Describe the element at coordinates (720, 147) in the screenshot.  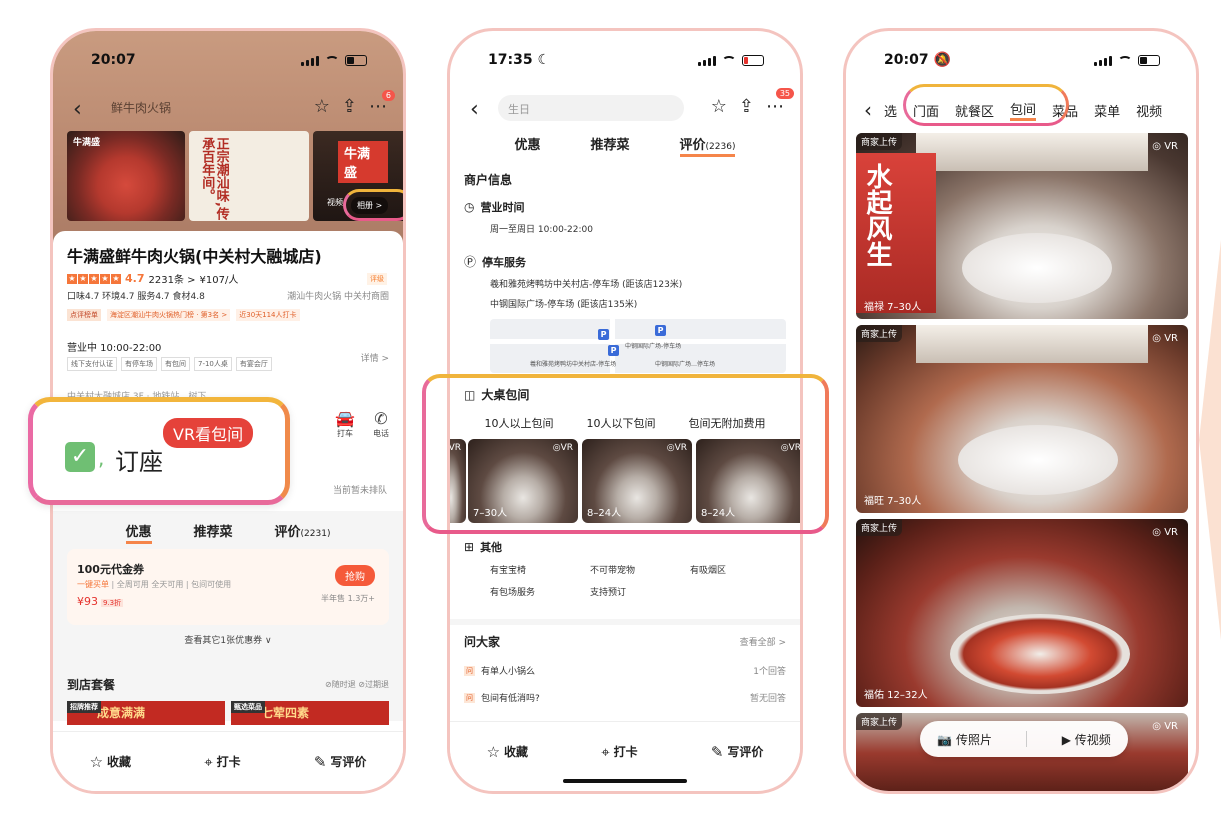
I see `tab-reviews-count: (2236)` at that location.